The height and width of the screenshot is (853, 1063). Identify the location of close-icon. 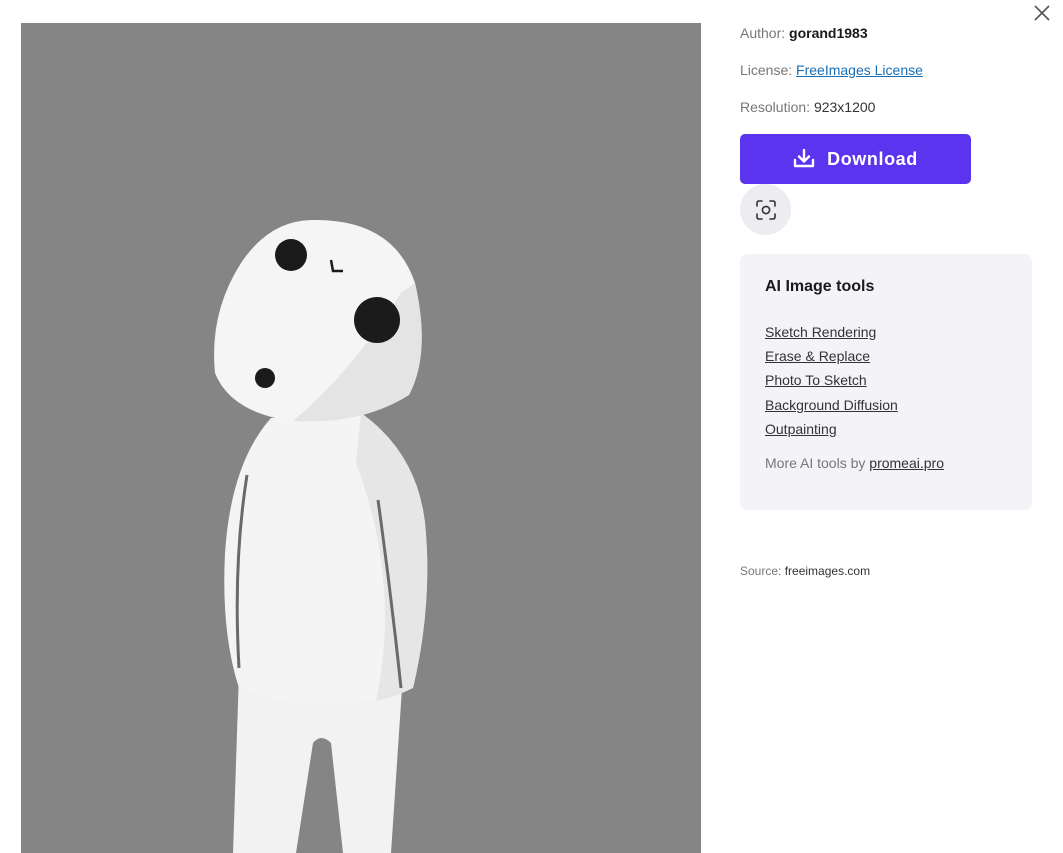
(1042, 13).